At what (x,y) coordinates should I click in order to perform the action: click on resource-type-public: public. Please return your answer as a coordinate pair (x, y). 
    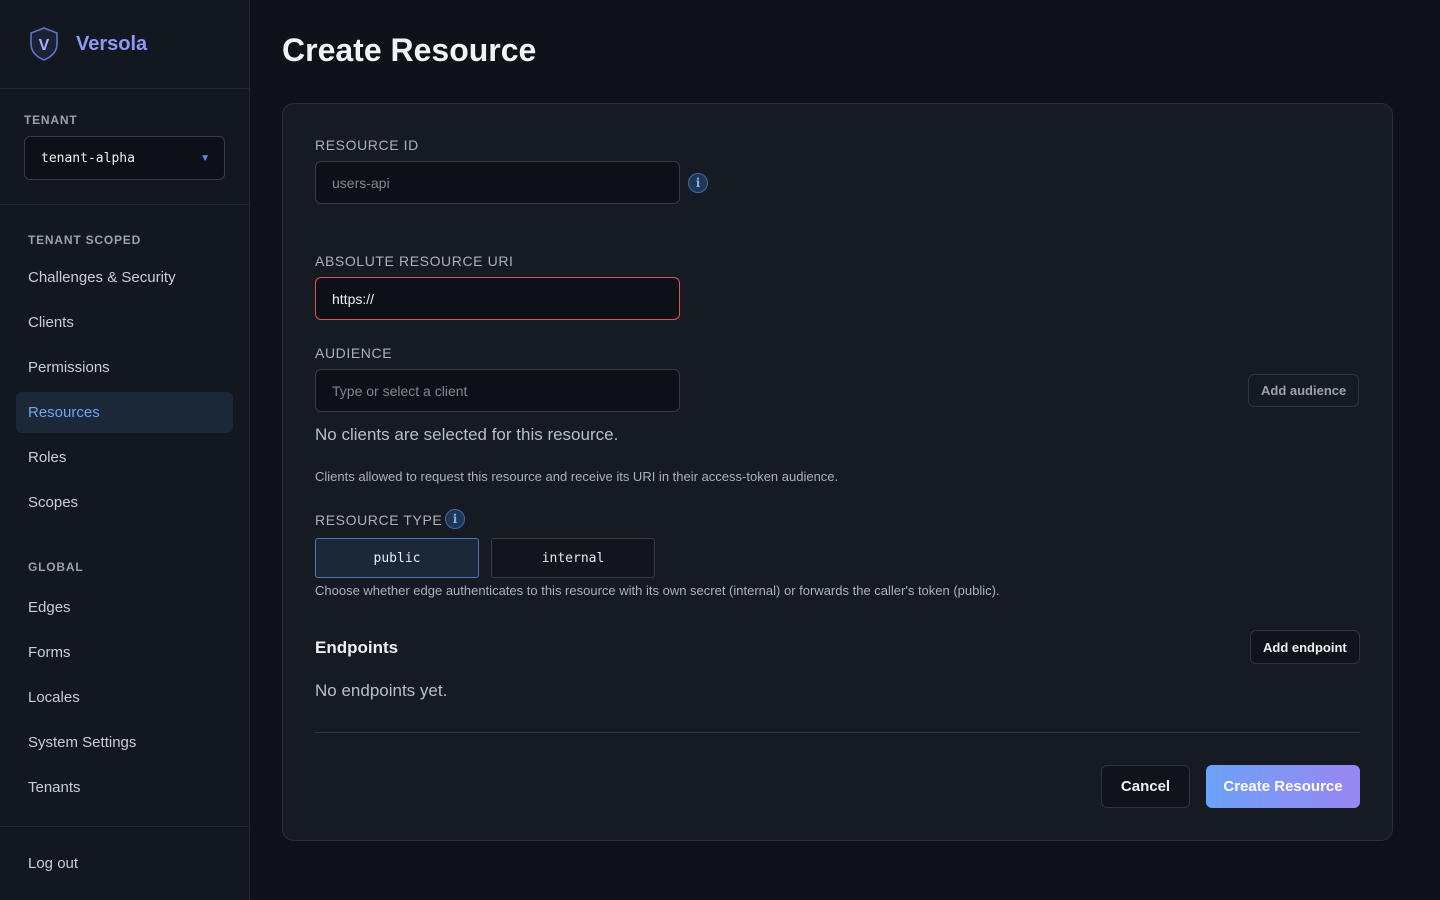
    Looking at the image, I should click on (397, 558).